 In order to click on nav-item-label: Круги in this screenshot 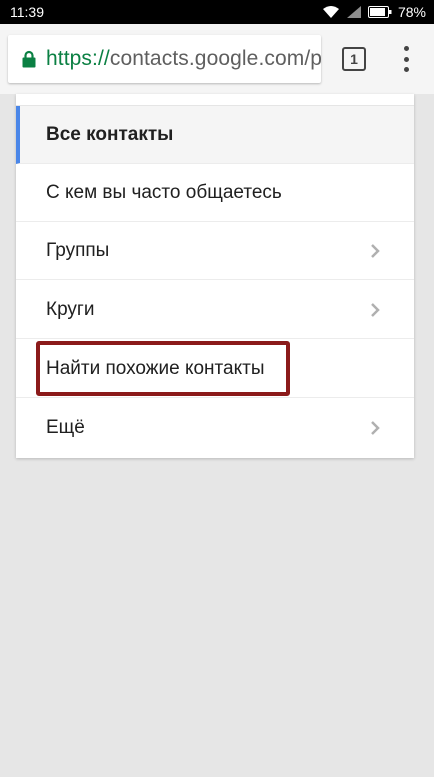, I will do `click(70, 309)`.